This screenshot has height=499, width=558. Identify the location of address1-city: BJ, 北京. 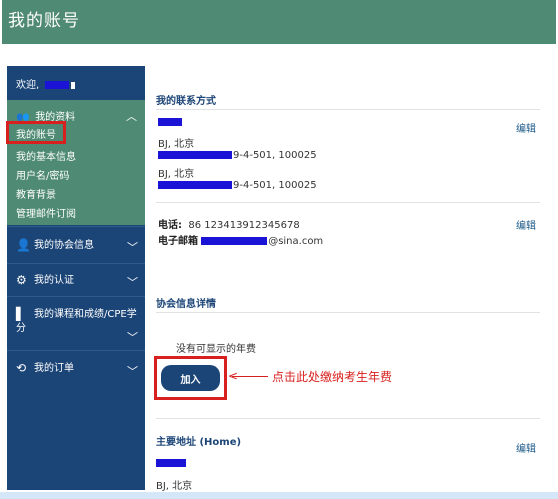
(176, 144).